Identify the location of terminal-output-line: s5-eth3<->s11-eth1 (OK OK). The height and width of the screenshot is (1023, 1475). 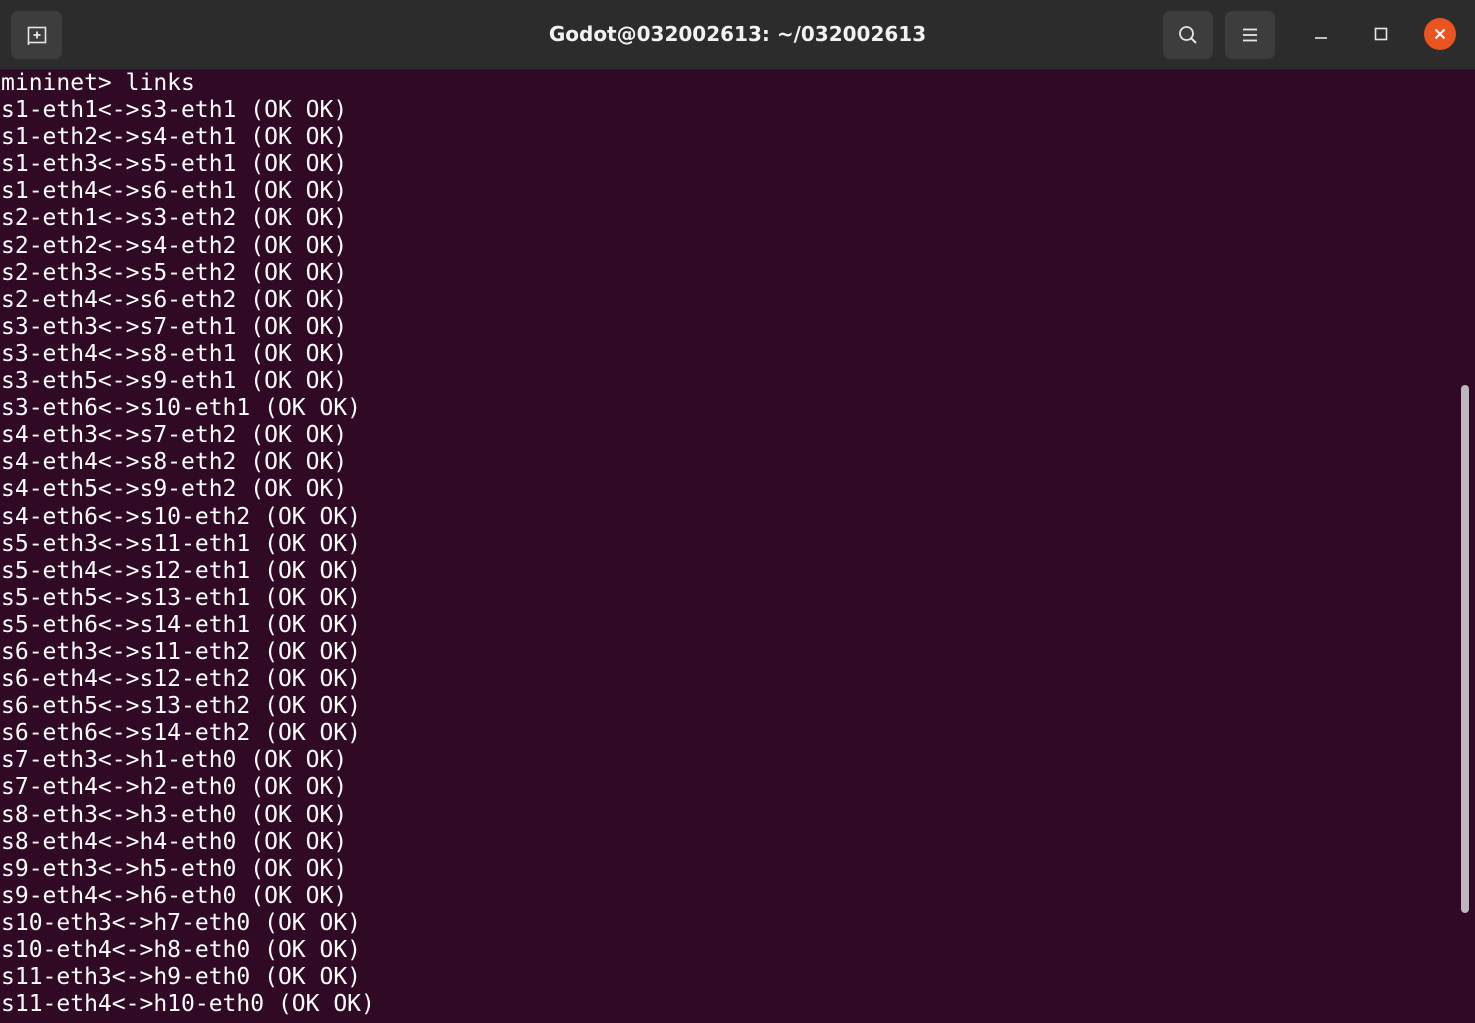
(181, 543).